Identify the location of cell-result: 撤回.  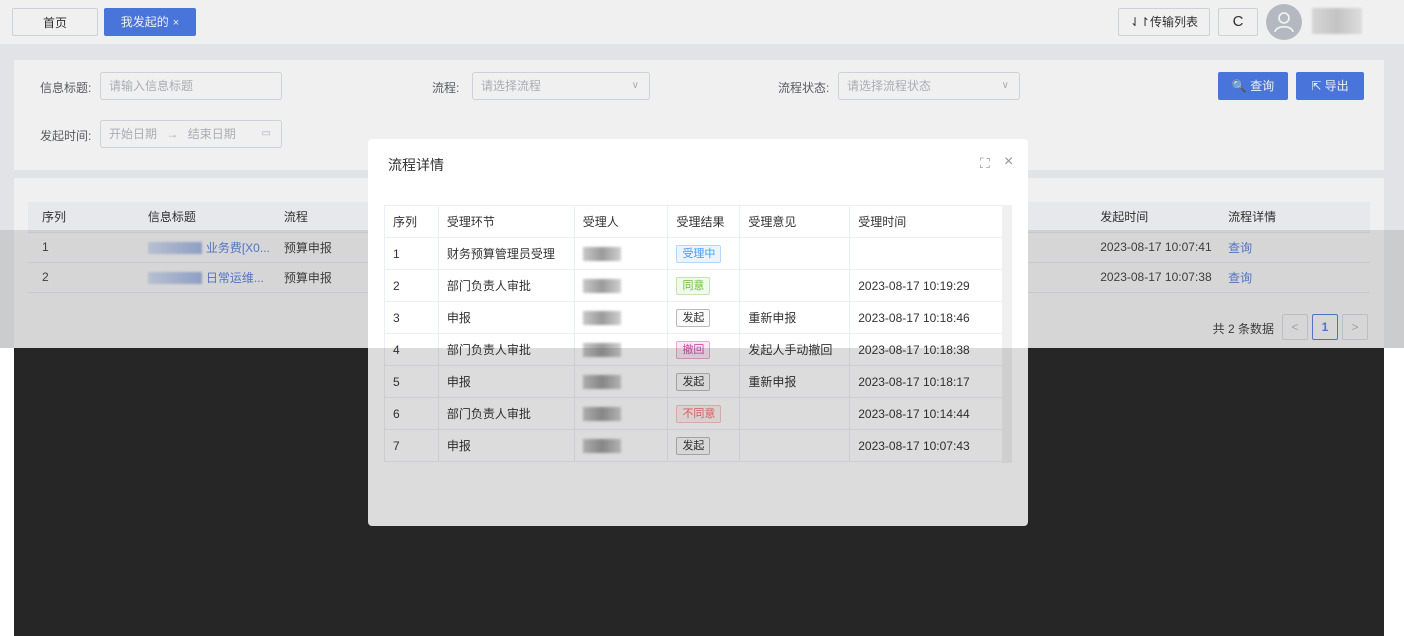
(704, 349).